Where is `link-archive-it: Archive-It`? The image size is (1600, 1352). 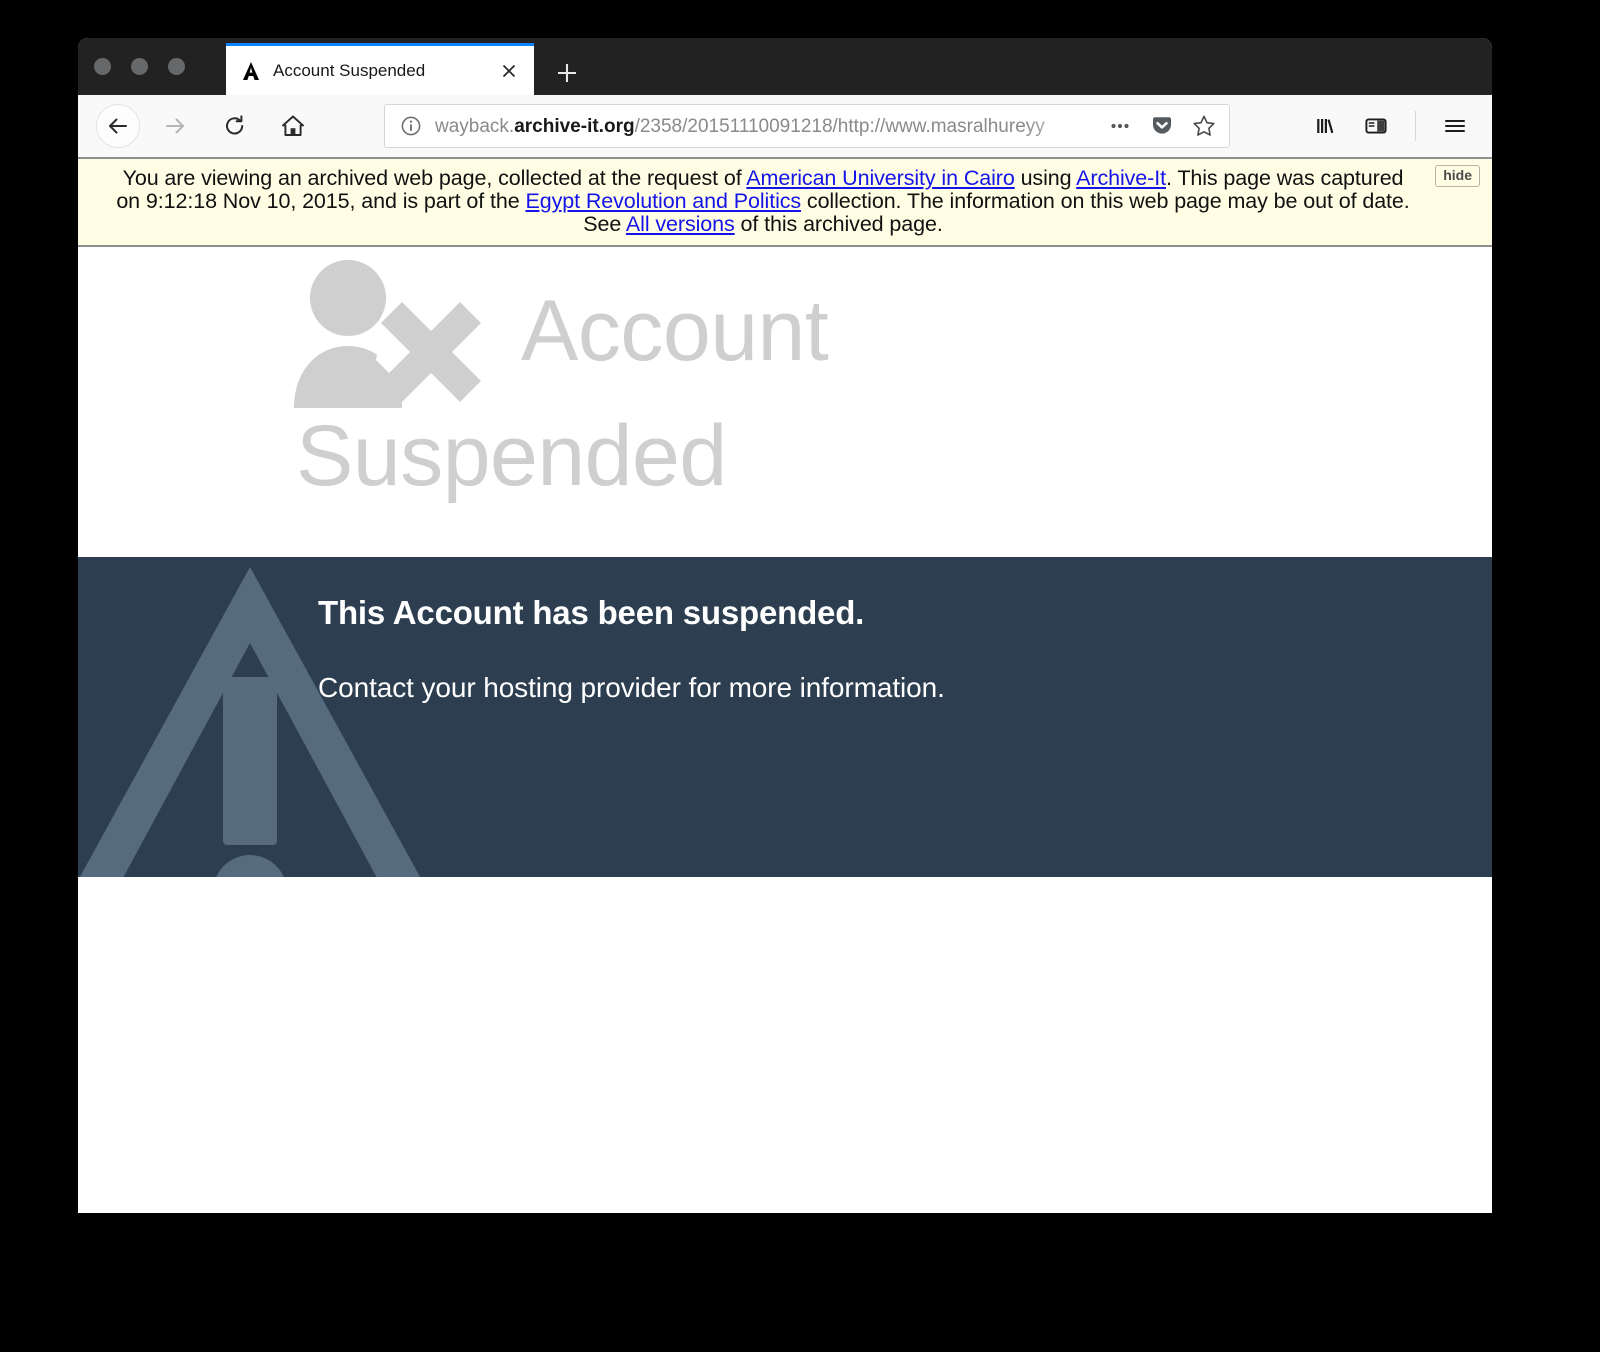
link-archive-it: Archive-It is located at coordinates (1121, 178).